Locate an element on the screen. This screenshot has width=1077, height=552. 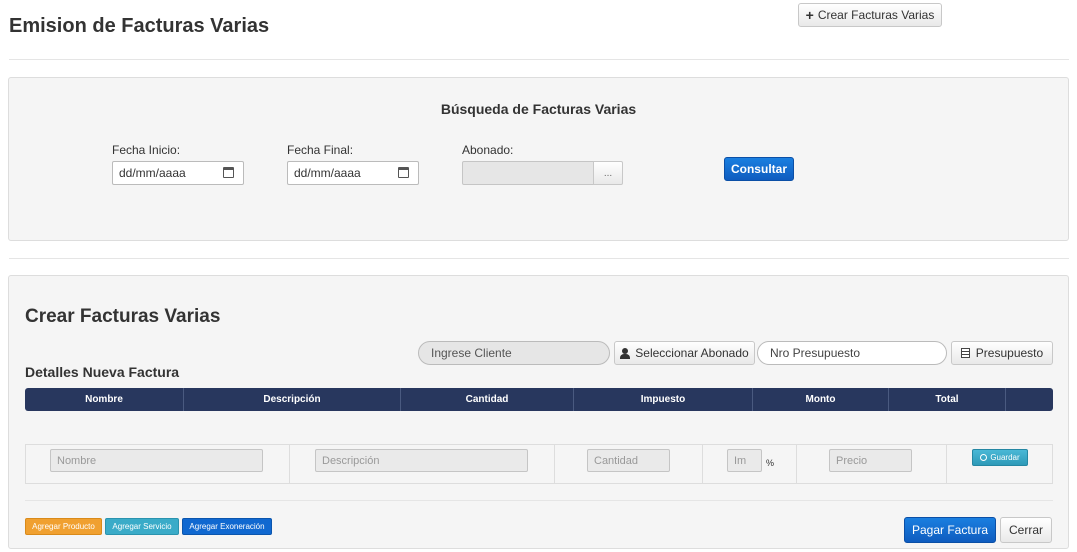
presupuesto-button: Presupuesto is located at coordinates (1002, 353).